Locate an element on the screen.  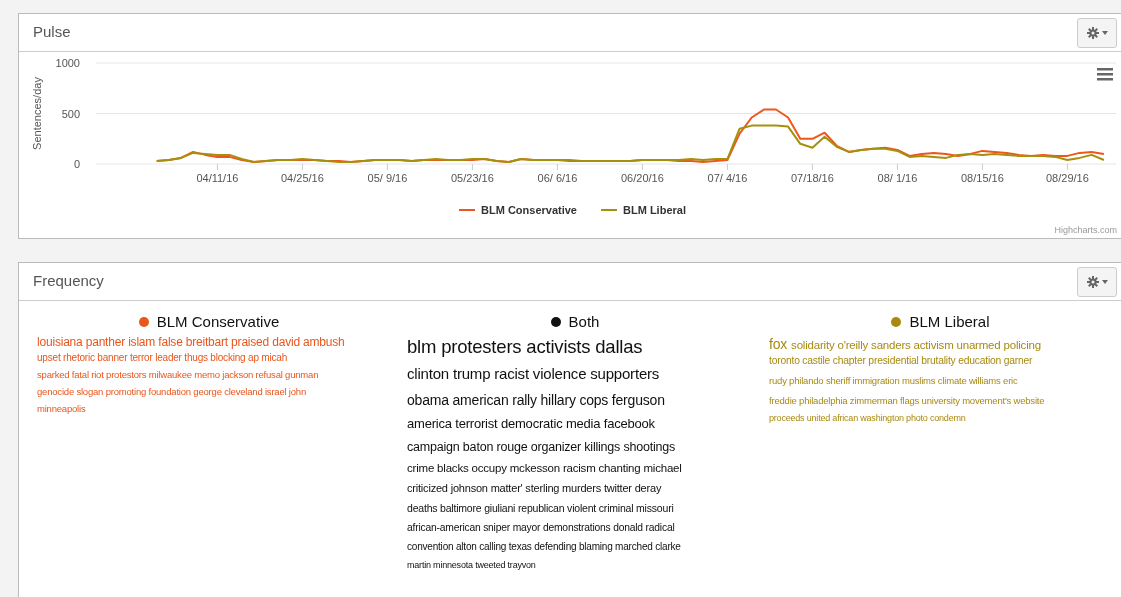
word-cloud-terms: sparked fatal riot protestors milwaukee memo jackson refusal gunman is located at coordinates (178, 374).